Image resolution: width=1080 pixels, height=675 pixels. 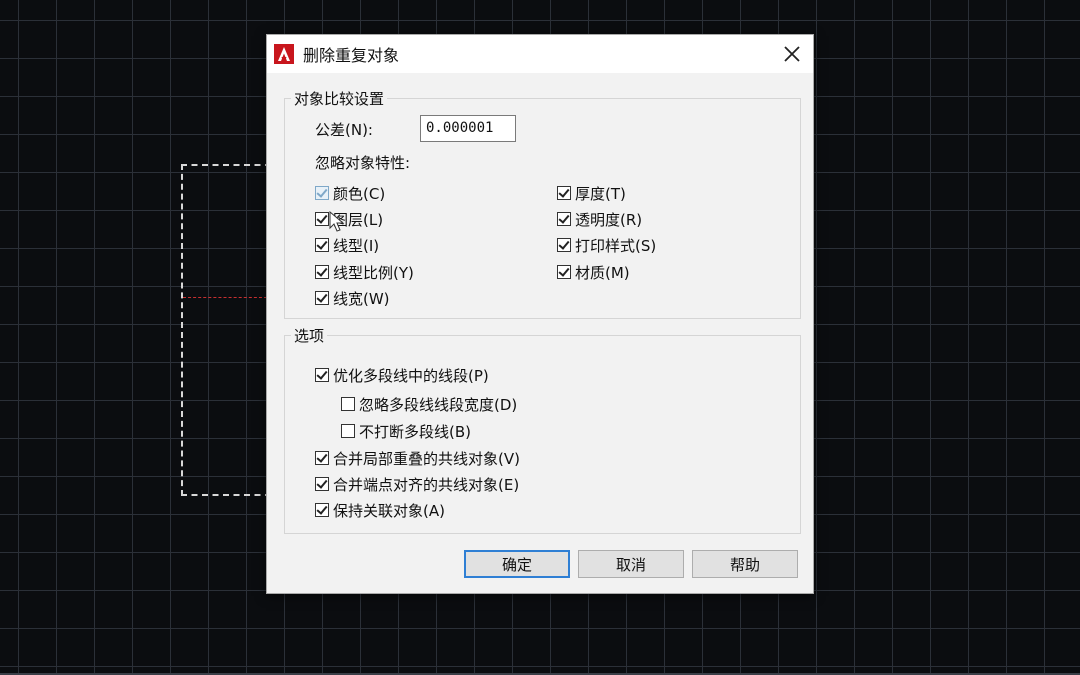 I want to click on checkbox-label: 厚度(T), so click(x=600, y=193).